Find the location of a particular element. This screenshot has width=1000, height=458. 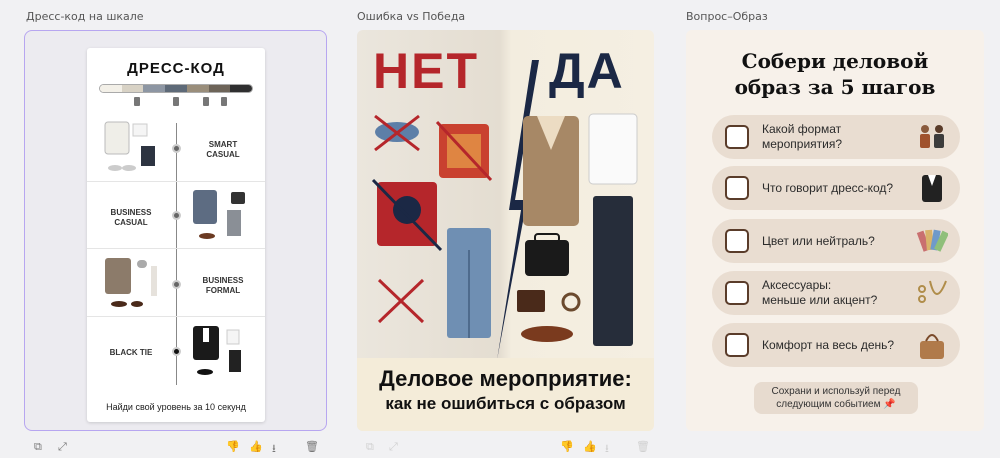

timeline-line is located at coordinates (176, 254).